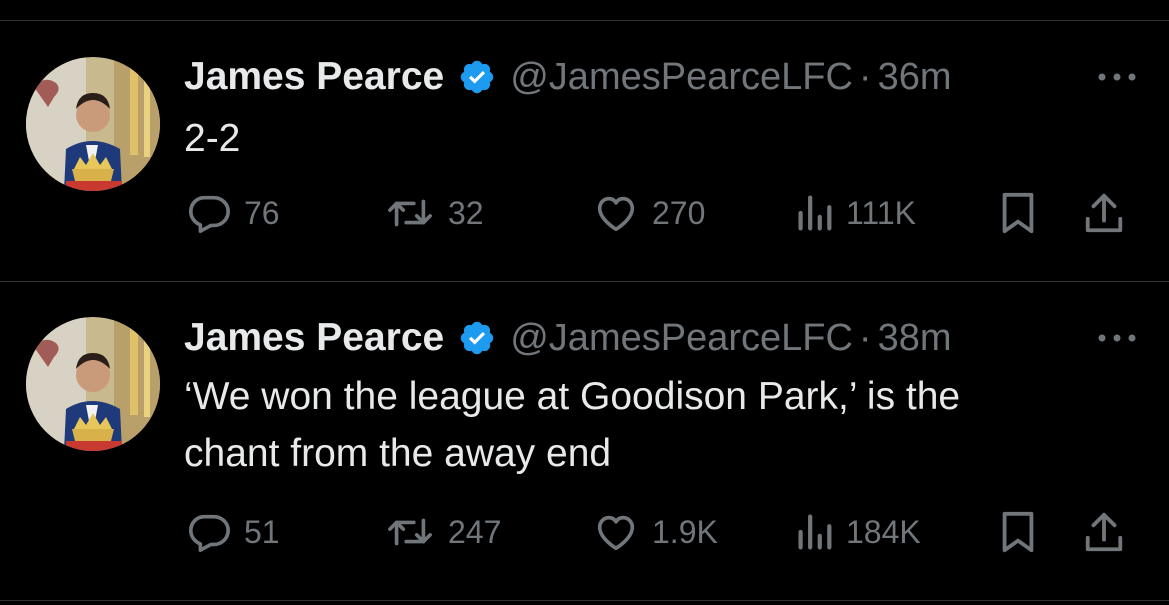  I want to click on tweet-header: James Pearce @JamesPearceLFC · 36m, so click(568, 77).